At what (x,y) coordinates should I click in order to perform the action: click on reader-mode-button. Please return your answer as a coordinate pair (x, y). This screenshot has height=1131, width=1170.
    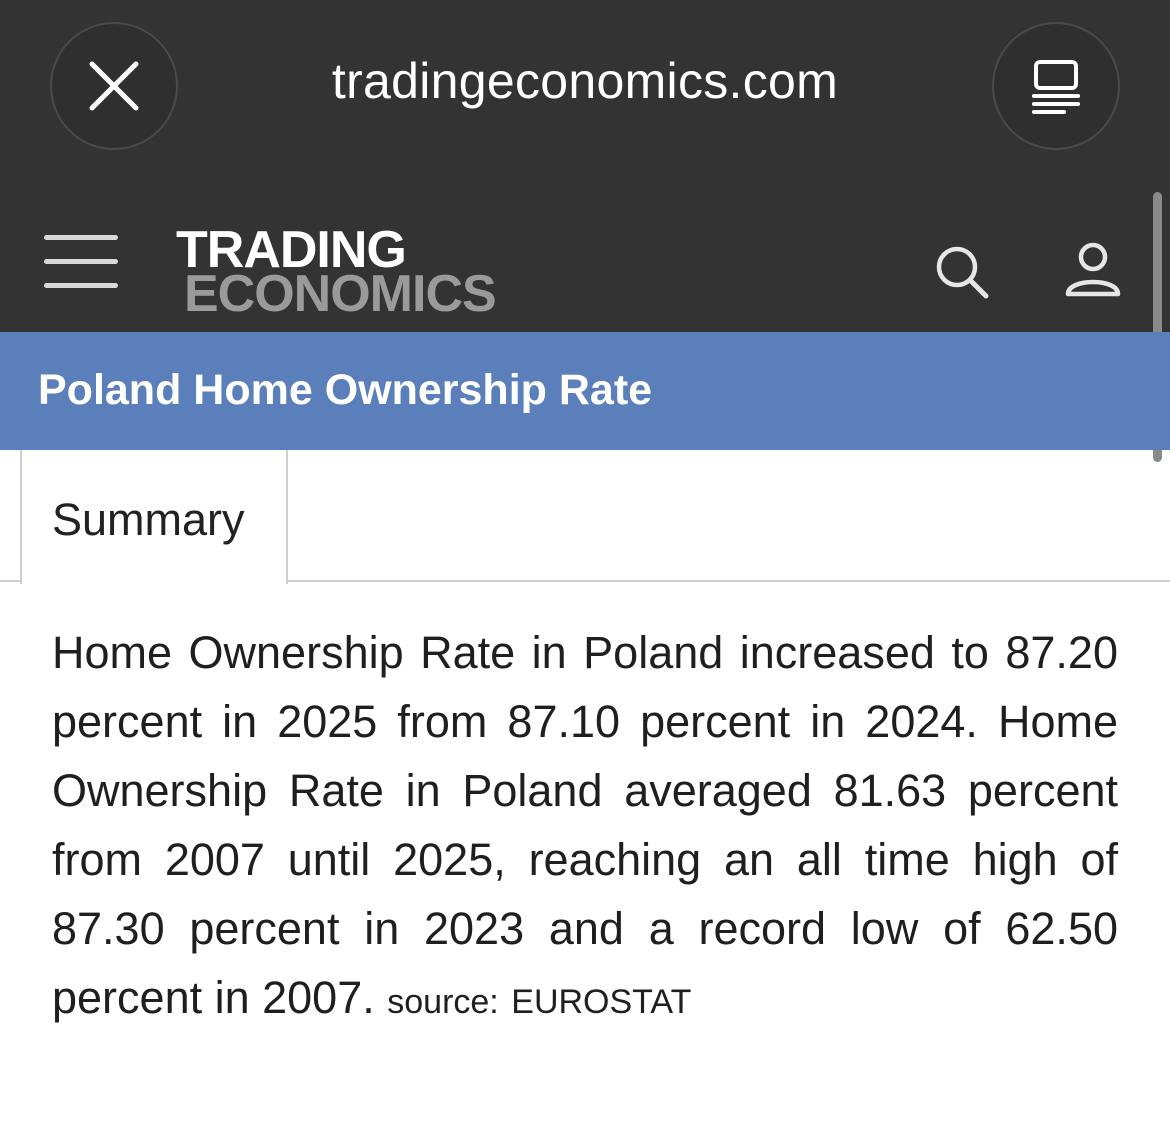
    Looking at the image, I should click on (1056, 86).